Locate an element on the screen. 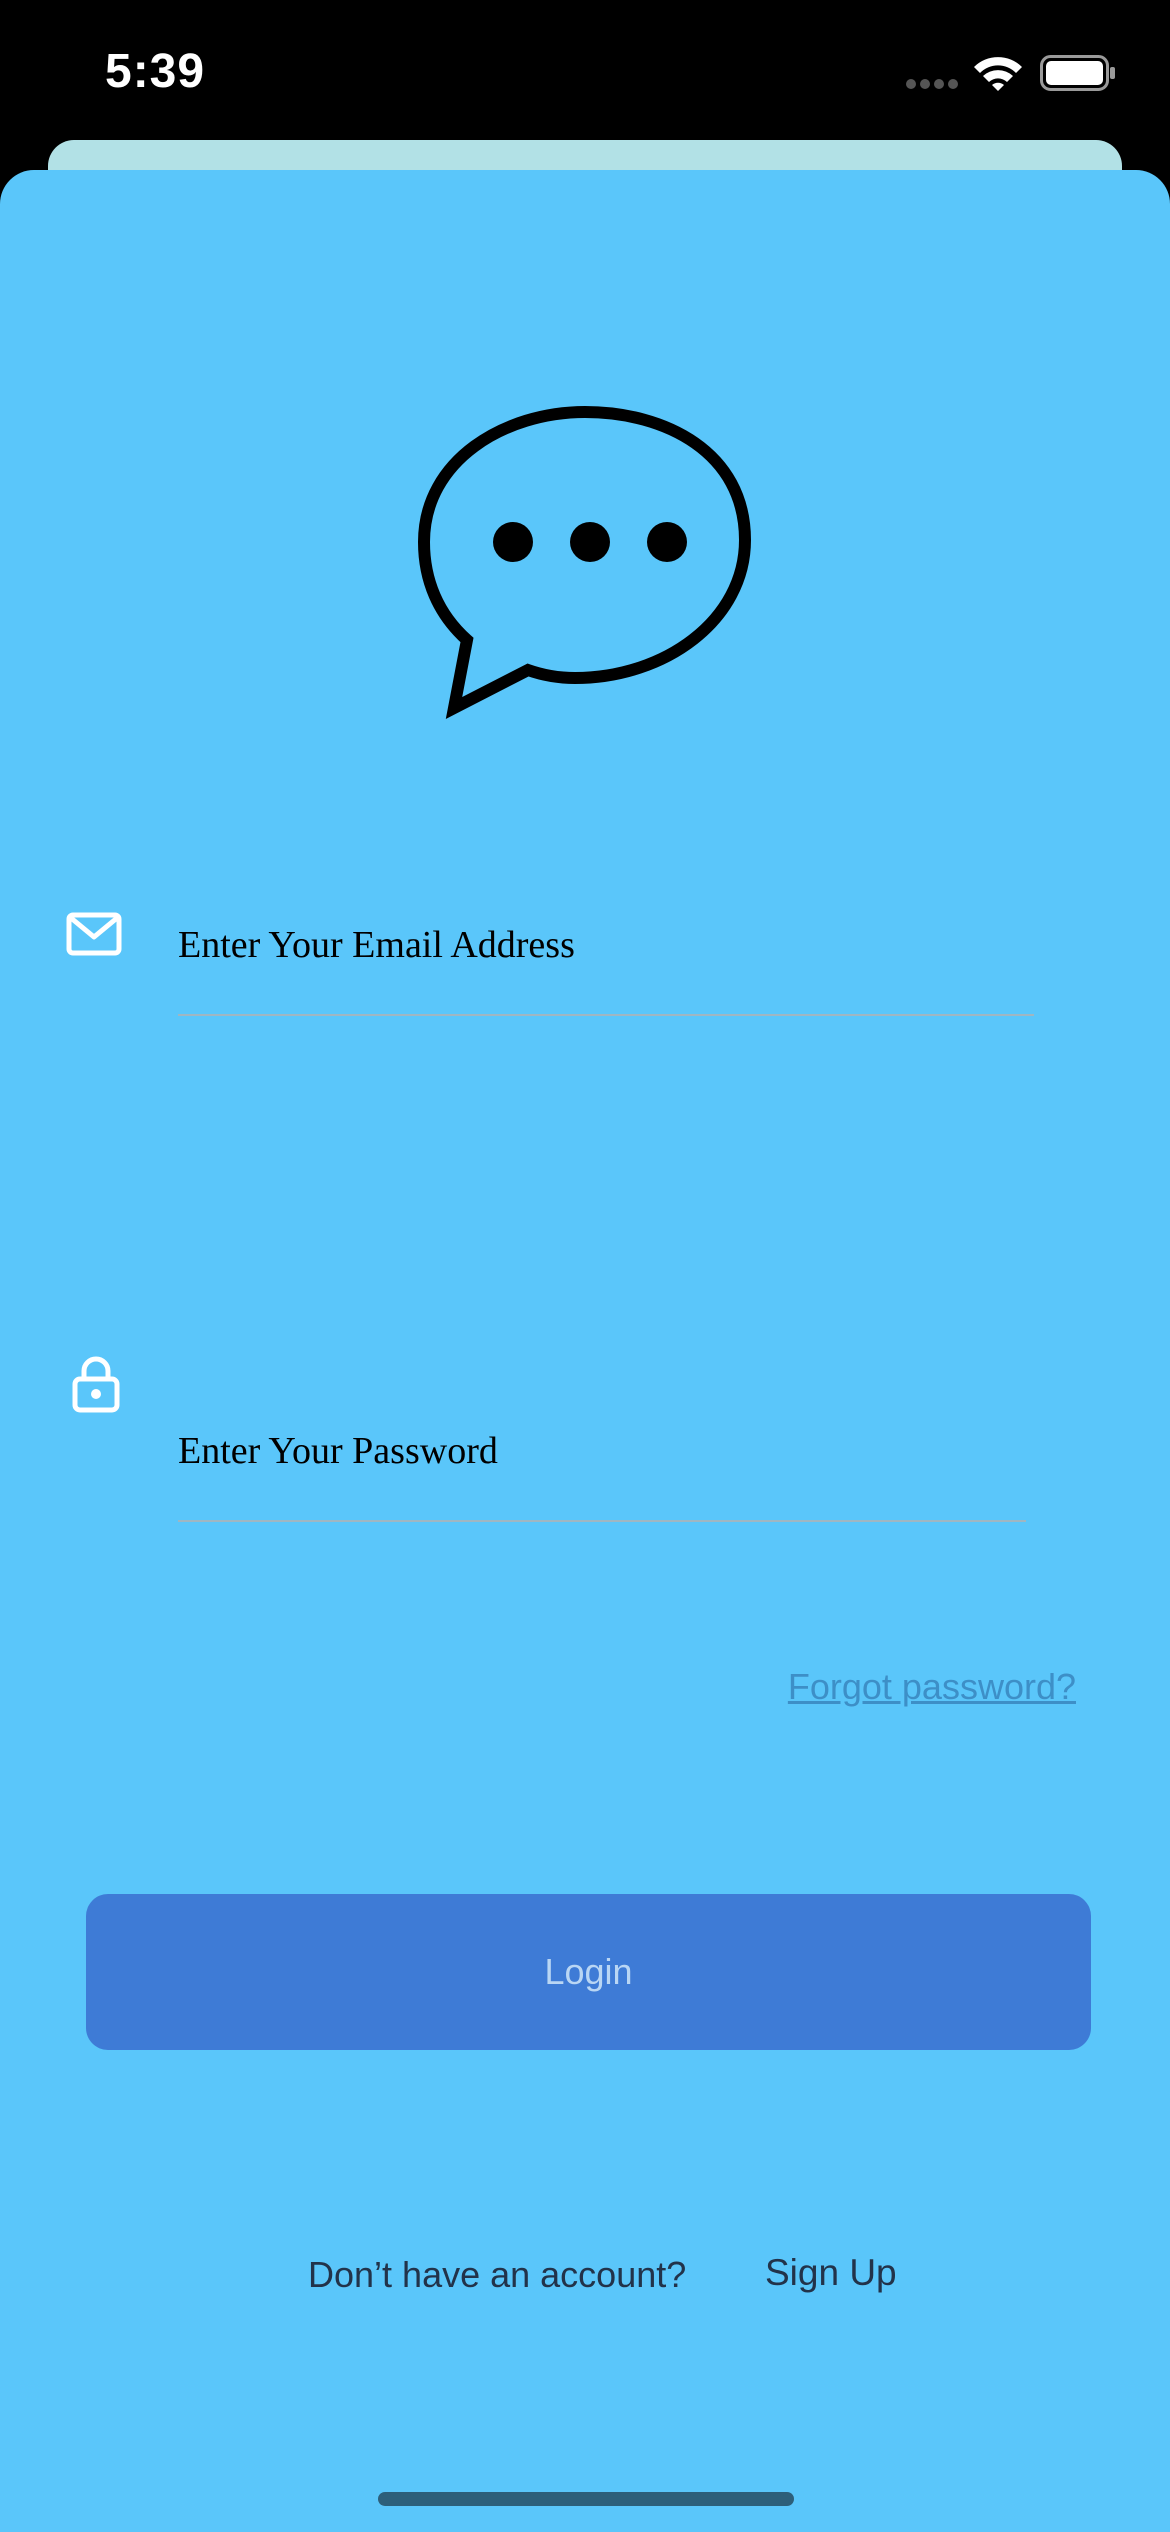 This screenshot has height=2532, width=1170. password-field is located at coordinates (599, 1451).